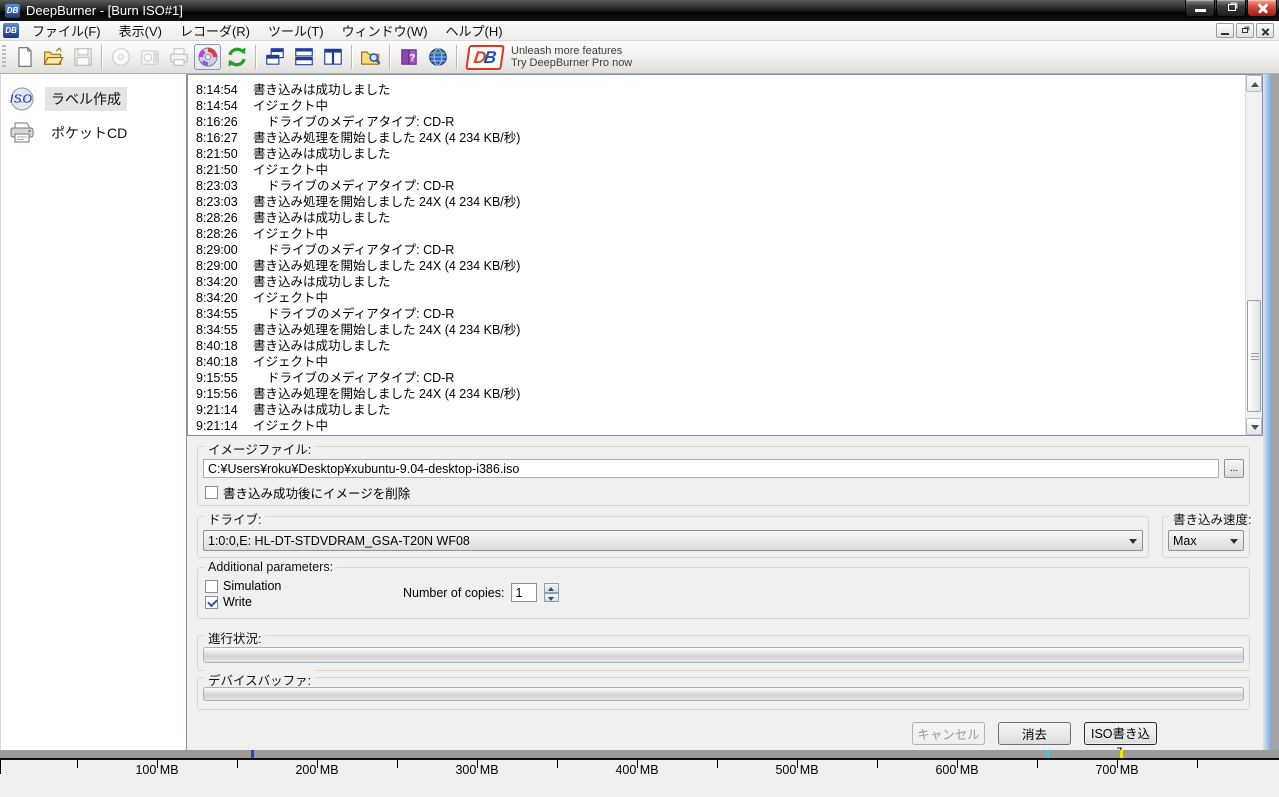 The width and height of the screenshot is (1279, 797). What do you see at coordinates (1206, 540) in the screenshot?
I see `write-speed-select: Max` at bounding box center [1206, 540].